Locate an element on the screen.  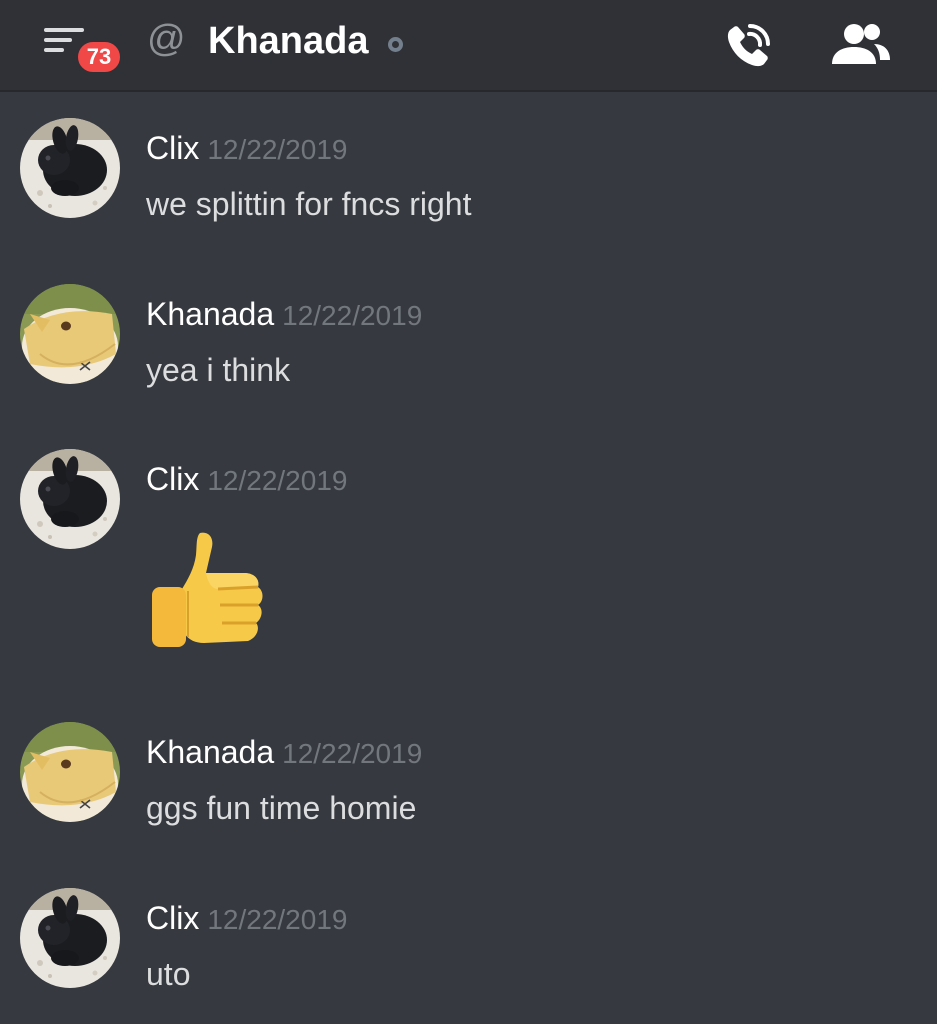
message-text: yea i think is located at coordinates (218, 370).